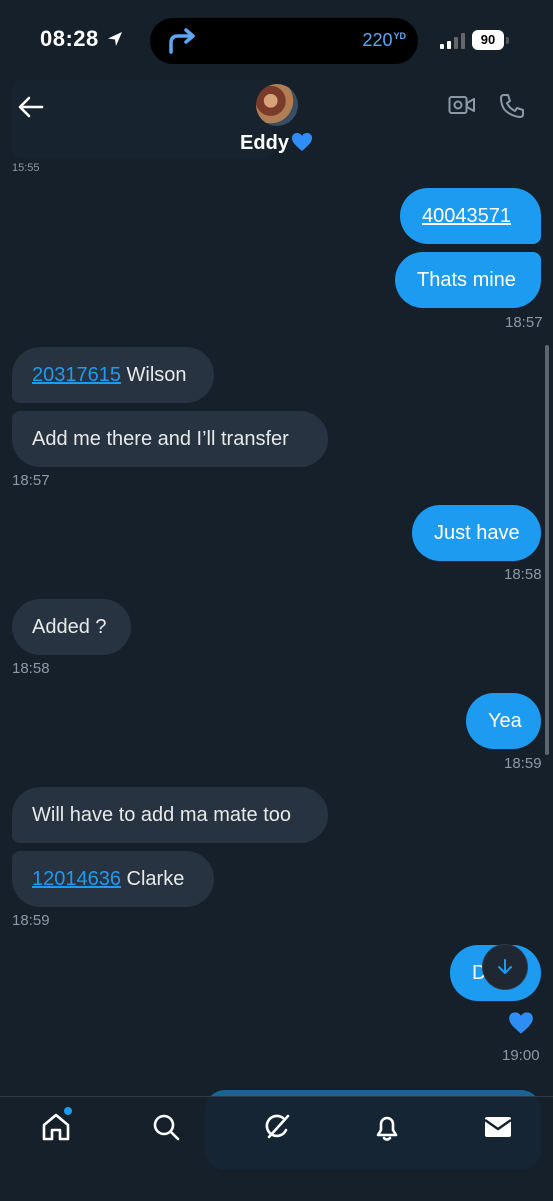 The height and width of the screenshot is (1201, 553). I want to click on status-bar: 08:28 220YD 90, so click(276, 36).